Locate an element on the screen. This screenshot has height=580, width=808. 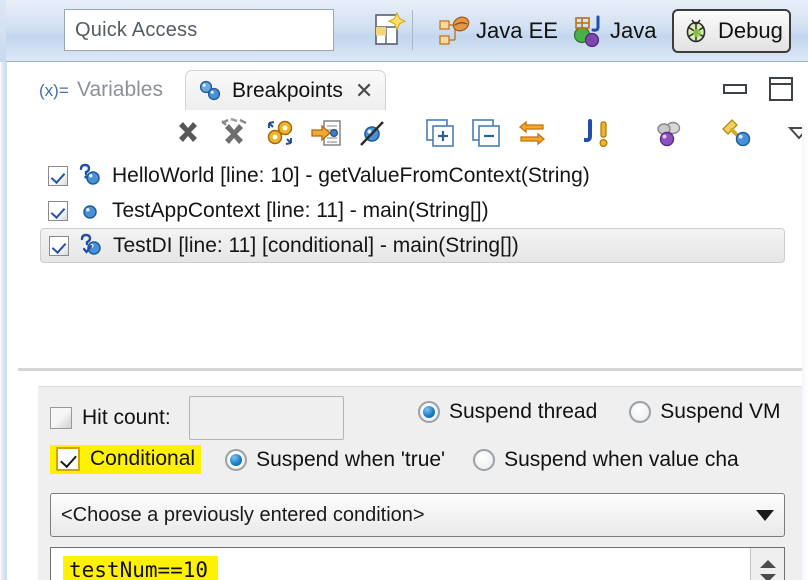
toolbar-left-strip is located at coordinates (3, 31).